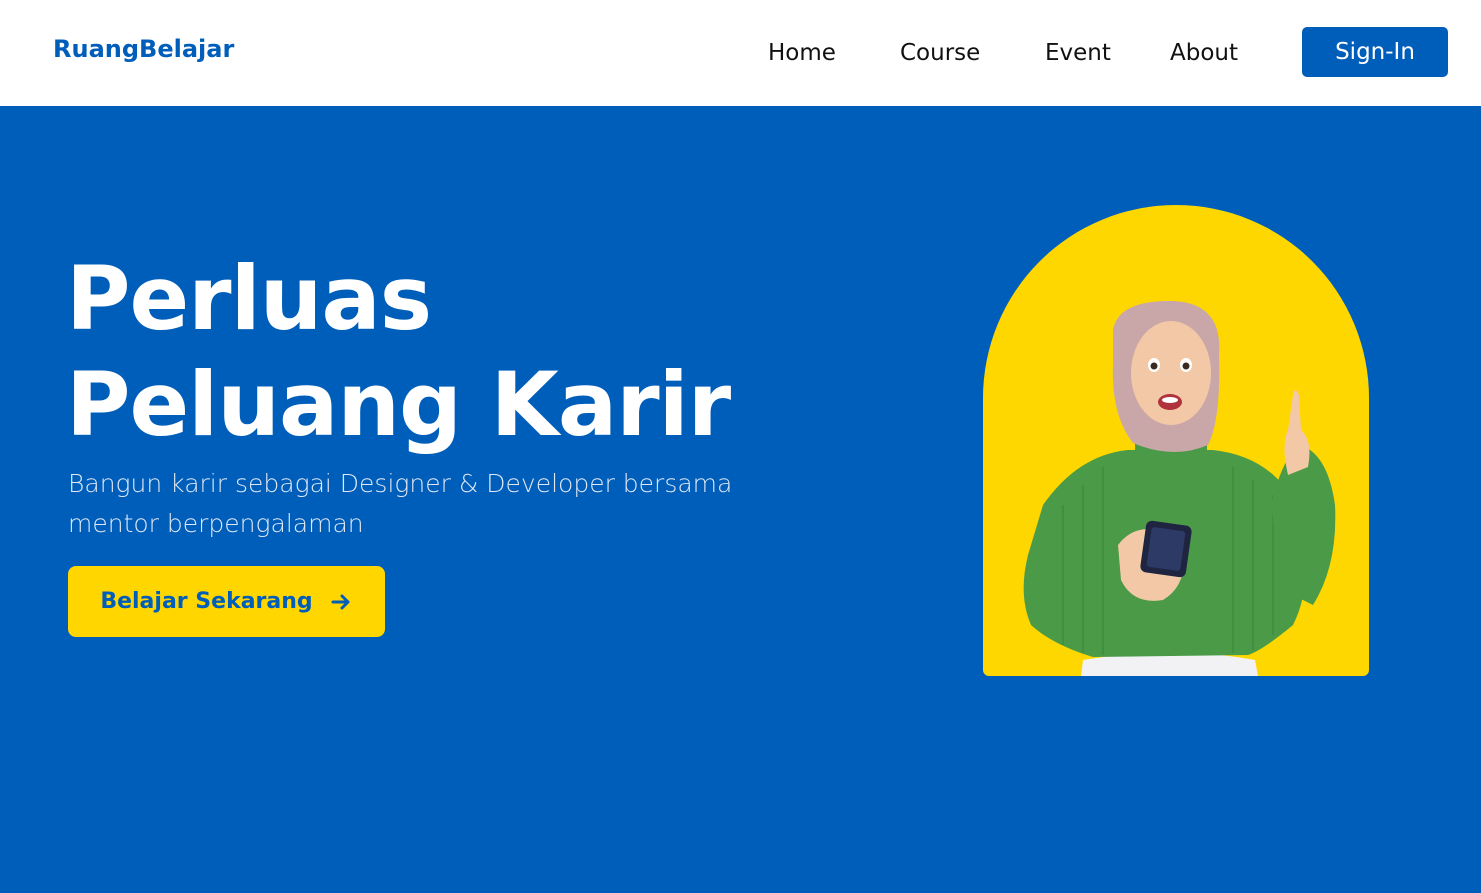  I want to click on woman-with-phone-illustration, so click(1179, 488).